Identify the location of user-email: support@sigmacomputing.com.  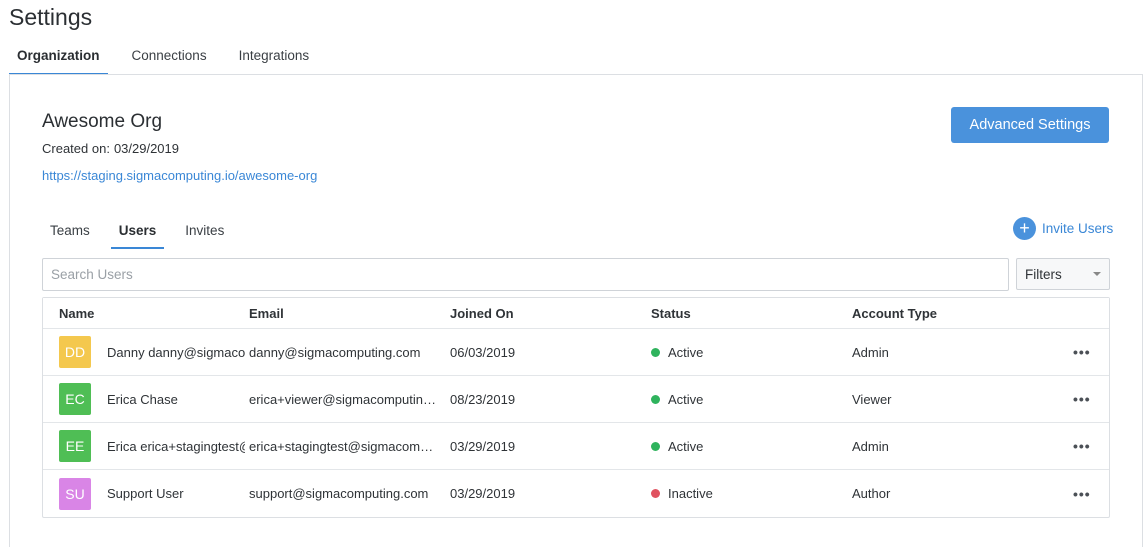
(339, 493).